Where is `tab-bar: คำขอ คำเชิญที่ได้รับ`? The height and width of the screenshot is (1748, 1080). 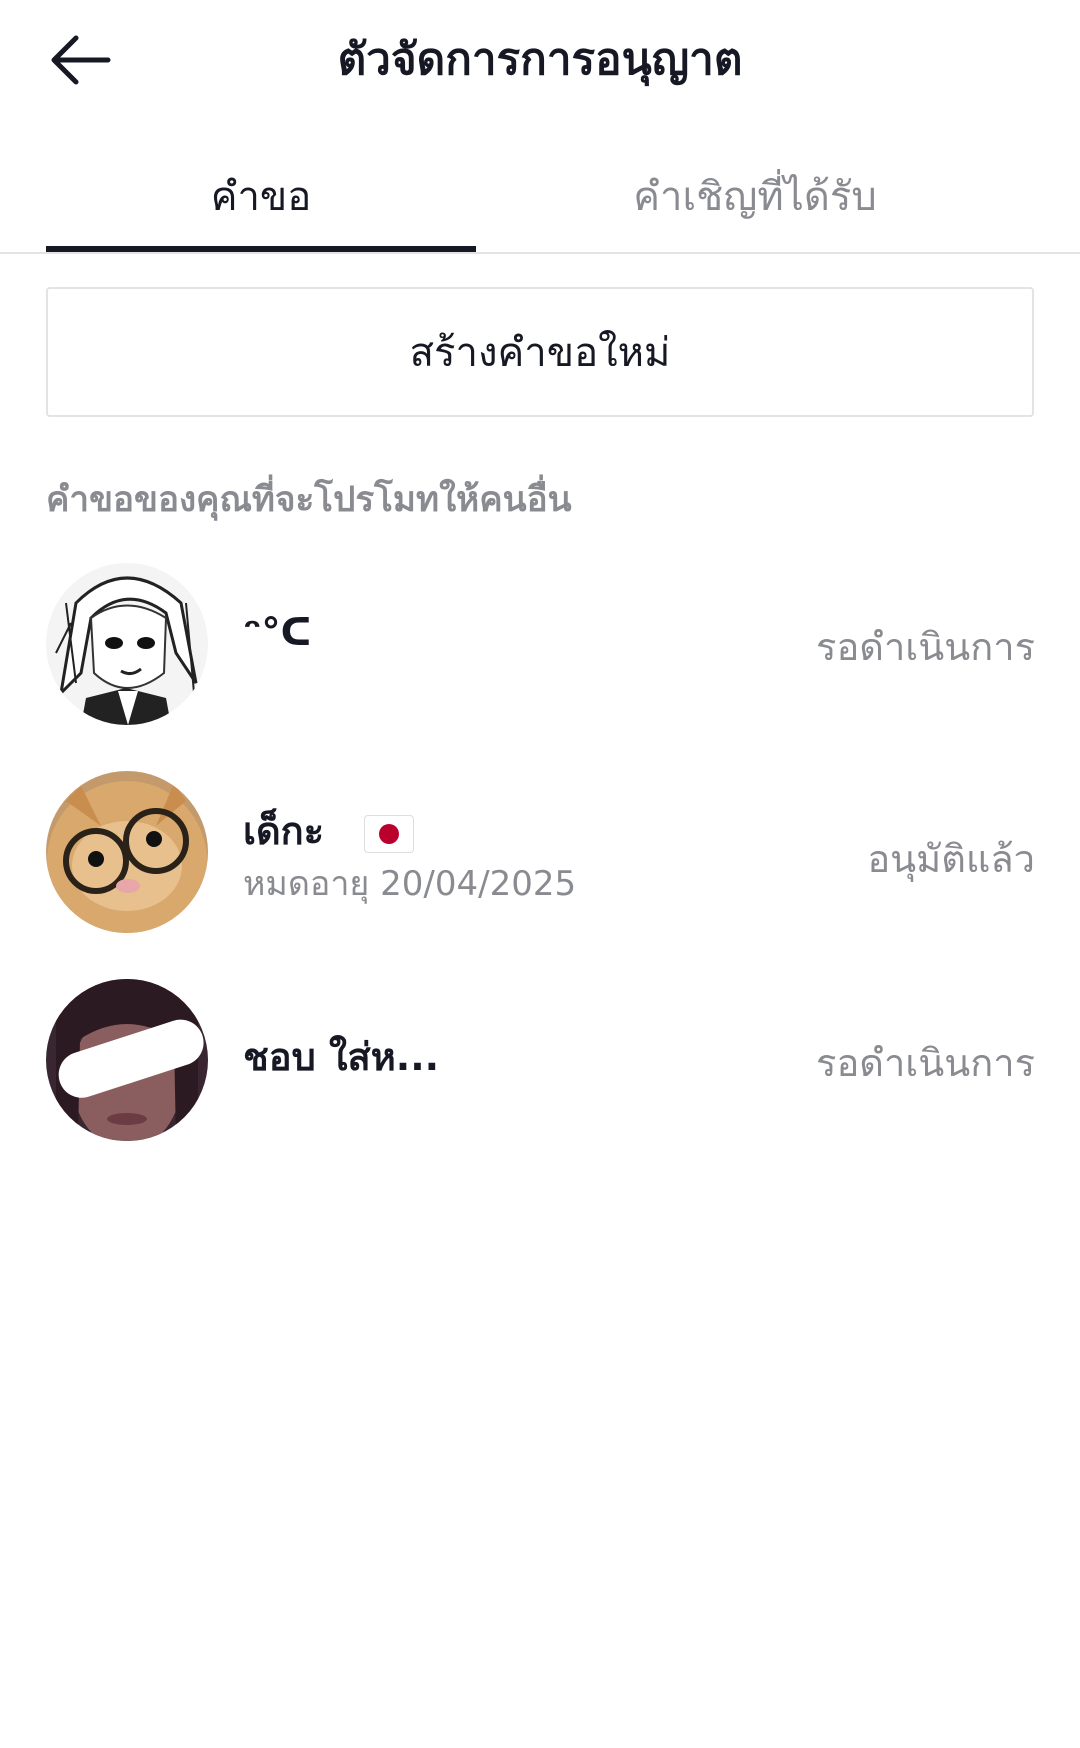
tab-bar: คำขอ คำเชิญที่ได้รับ is located at coordinates (540, 197).